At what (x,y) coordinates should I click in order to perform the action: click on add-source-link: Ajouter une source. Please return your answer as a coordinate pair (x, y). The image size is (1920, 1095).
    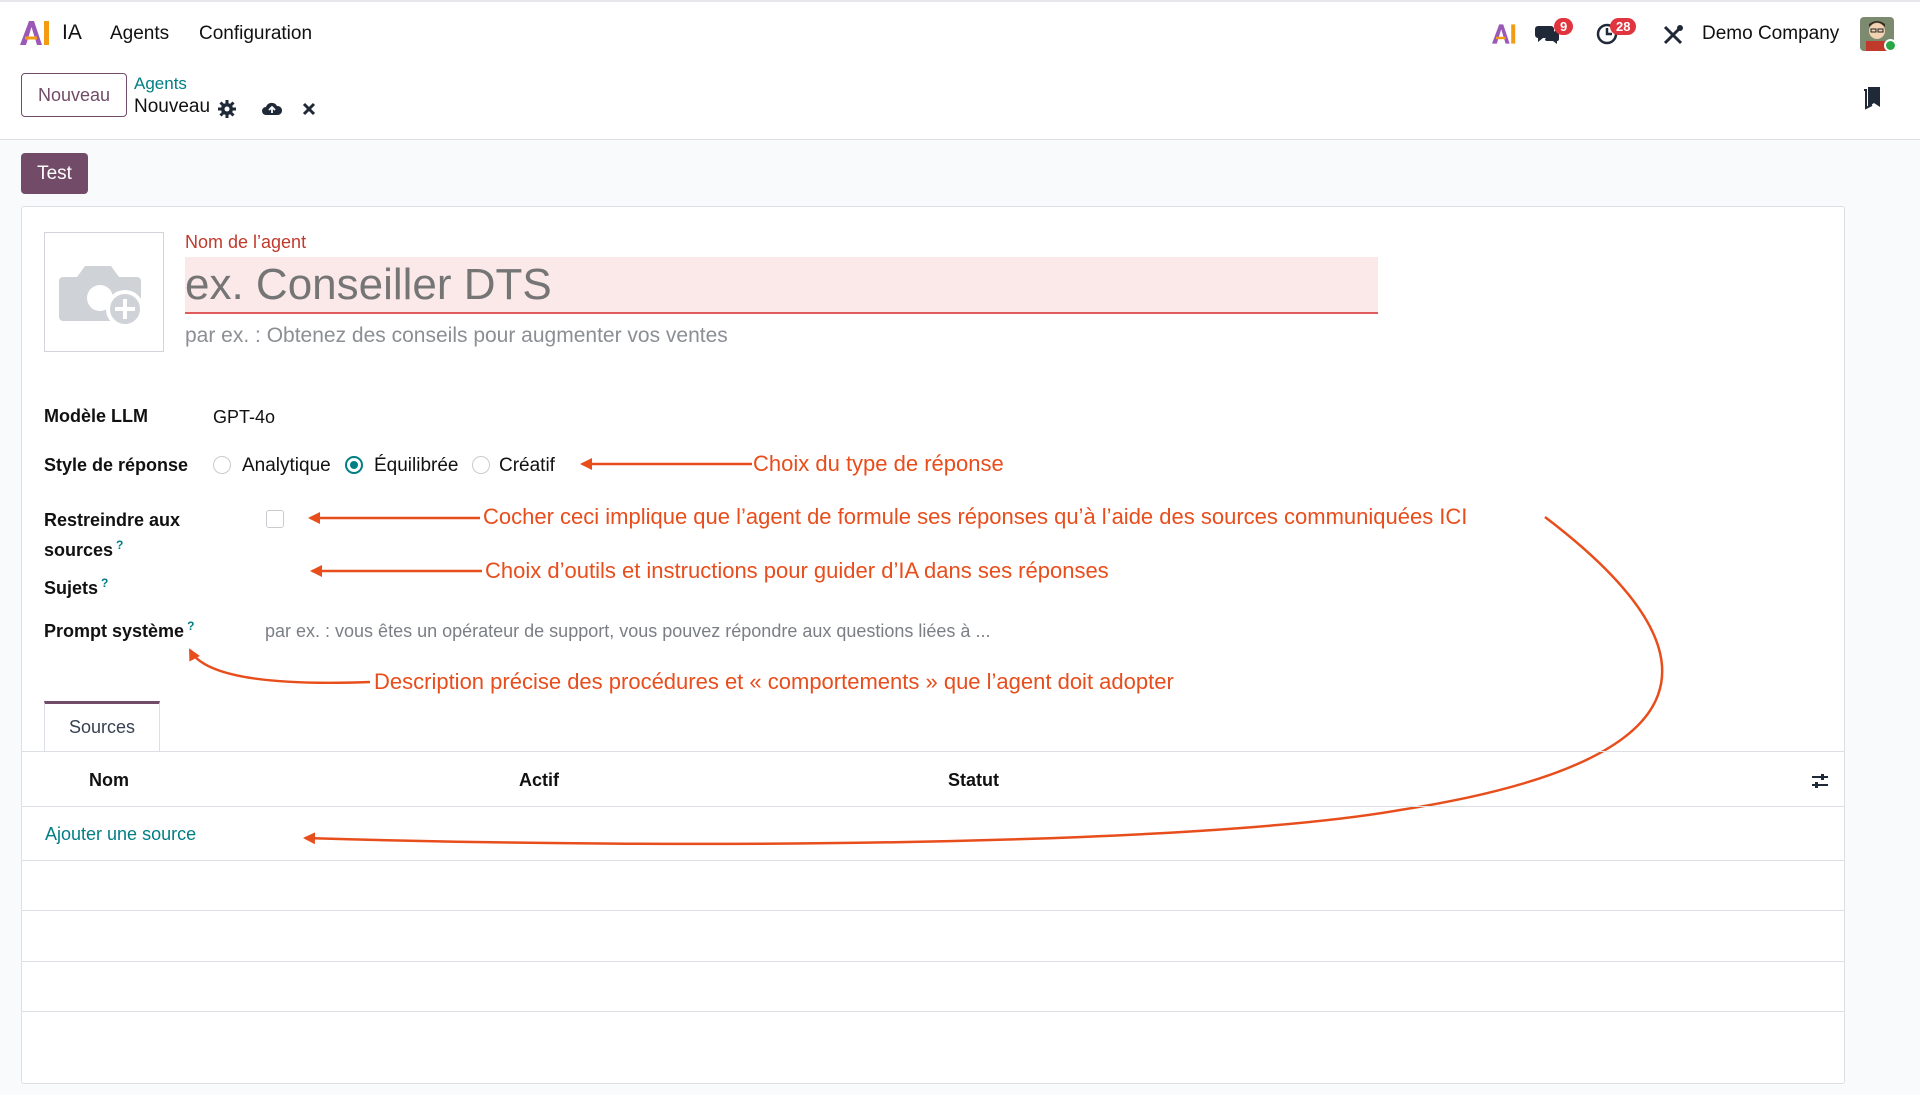
    Looking at the image, I should click on (120, 834).